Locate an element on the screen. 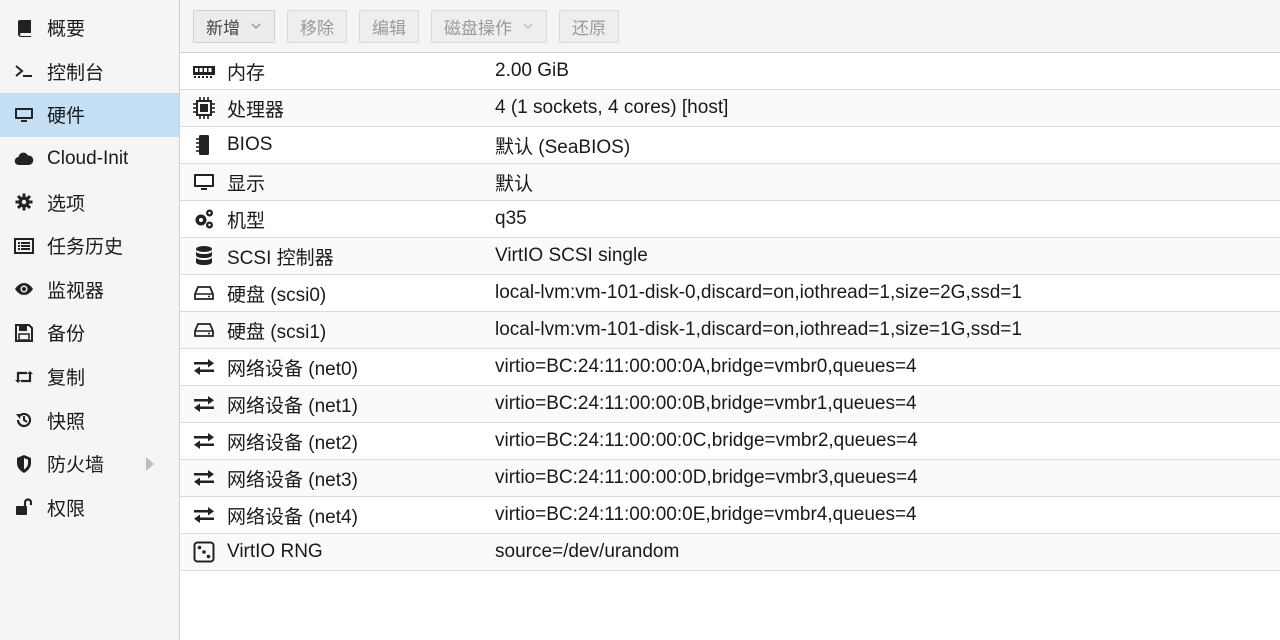  sidebar-item-firewall: 防火墙 is located at coordinates (89, 464).